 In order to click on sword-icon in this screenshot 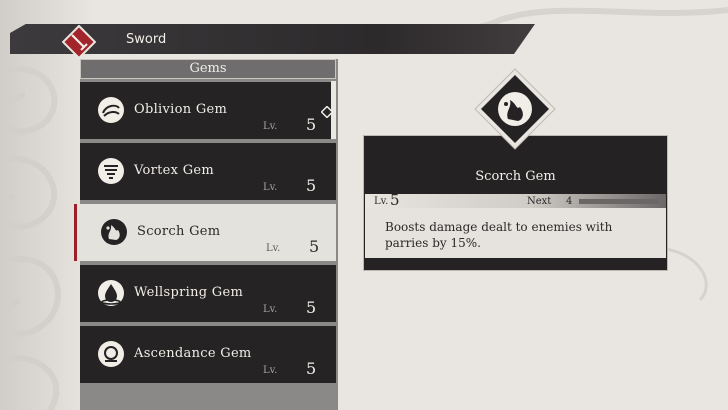, I will do `click(79, 42)`.